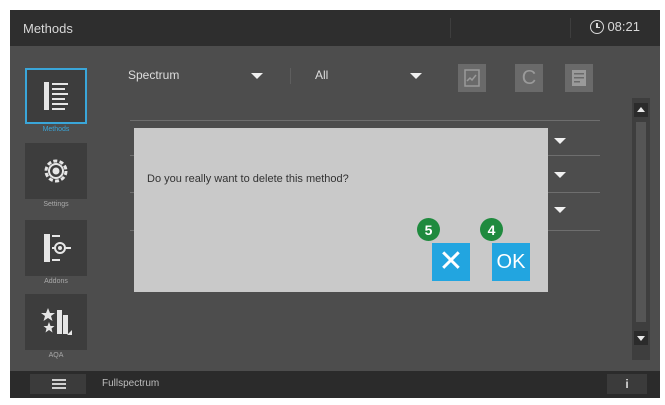 The width and height of the screenshot is (665, 405). What do you see at coordinates (335, 384) in the screenshot?
I see `status-bar: Fullspectrum i` at bounding box center [335, 384].